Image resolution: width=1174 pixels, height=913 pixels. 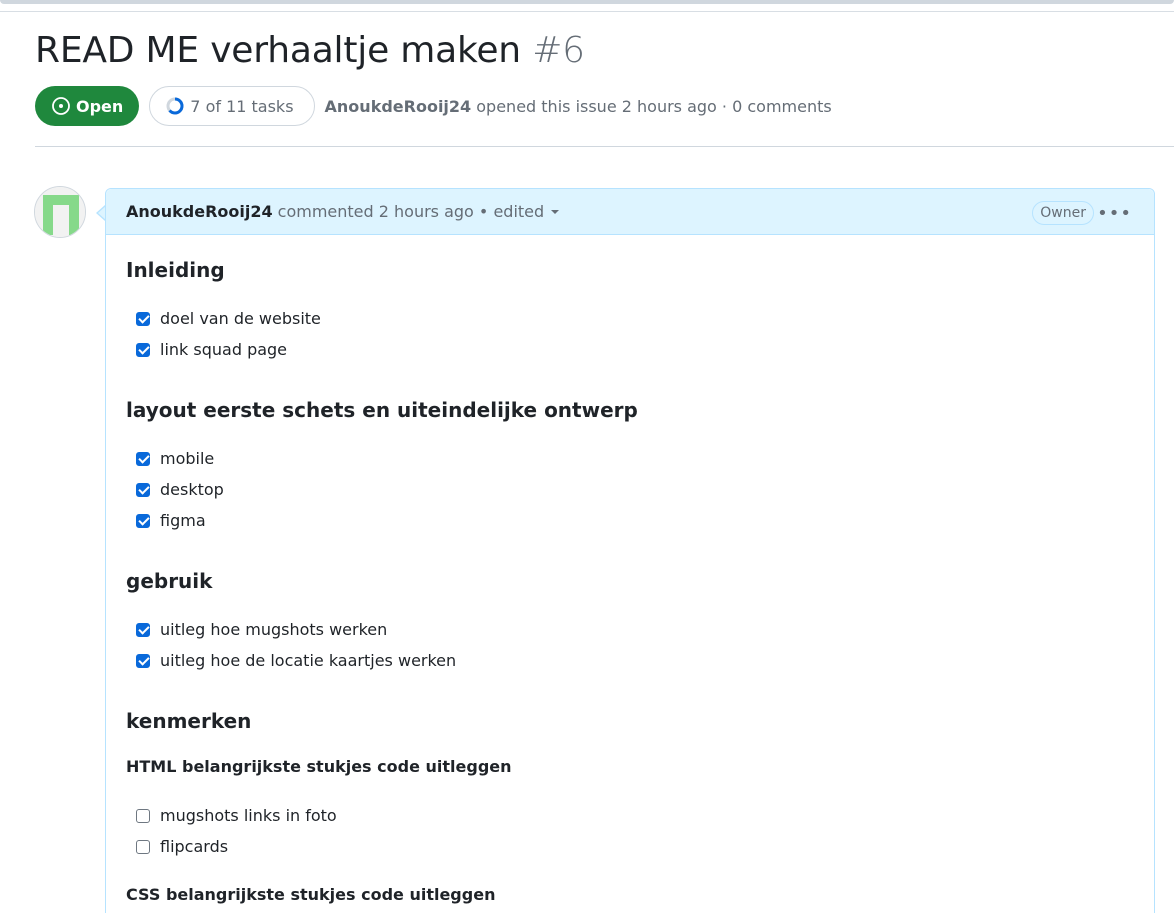 What do you see at coordinates (587, 11) in the screenshot?
I see `top-divider` at bounding box center [587, 11].